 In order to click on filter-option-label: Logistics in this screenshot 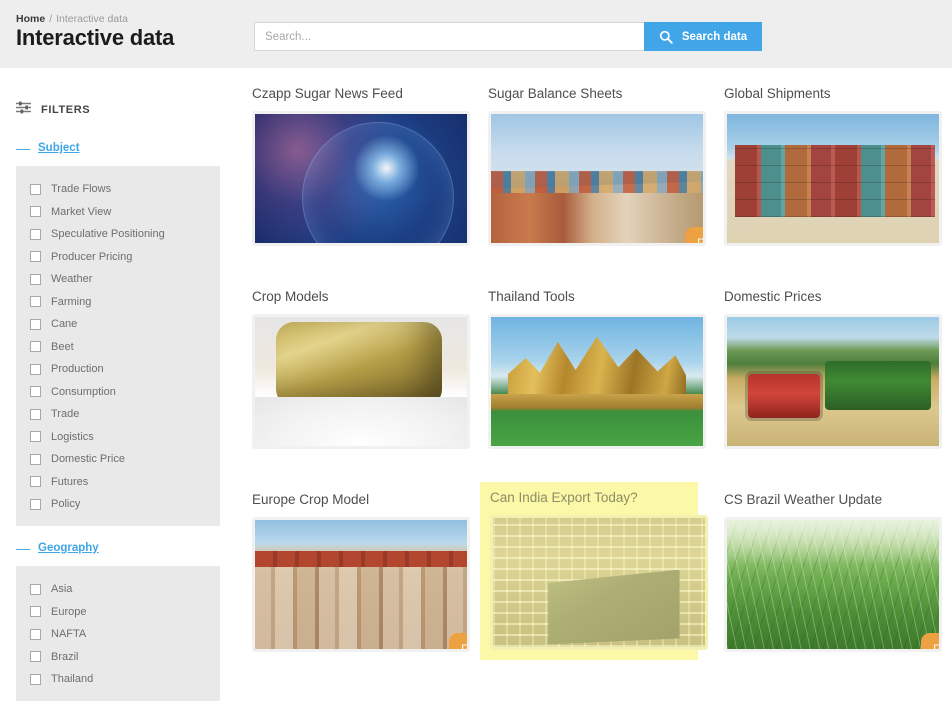, I will do `click(72, 436)`.